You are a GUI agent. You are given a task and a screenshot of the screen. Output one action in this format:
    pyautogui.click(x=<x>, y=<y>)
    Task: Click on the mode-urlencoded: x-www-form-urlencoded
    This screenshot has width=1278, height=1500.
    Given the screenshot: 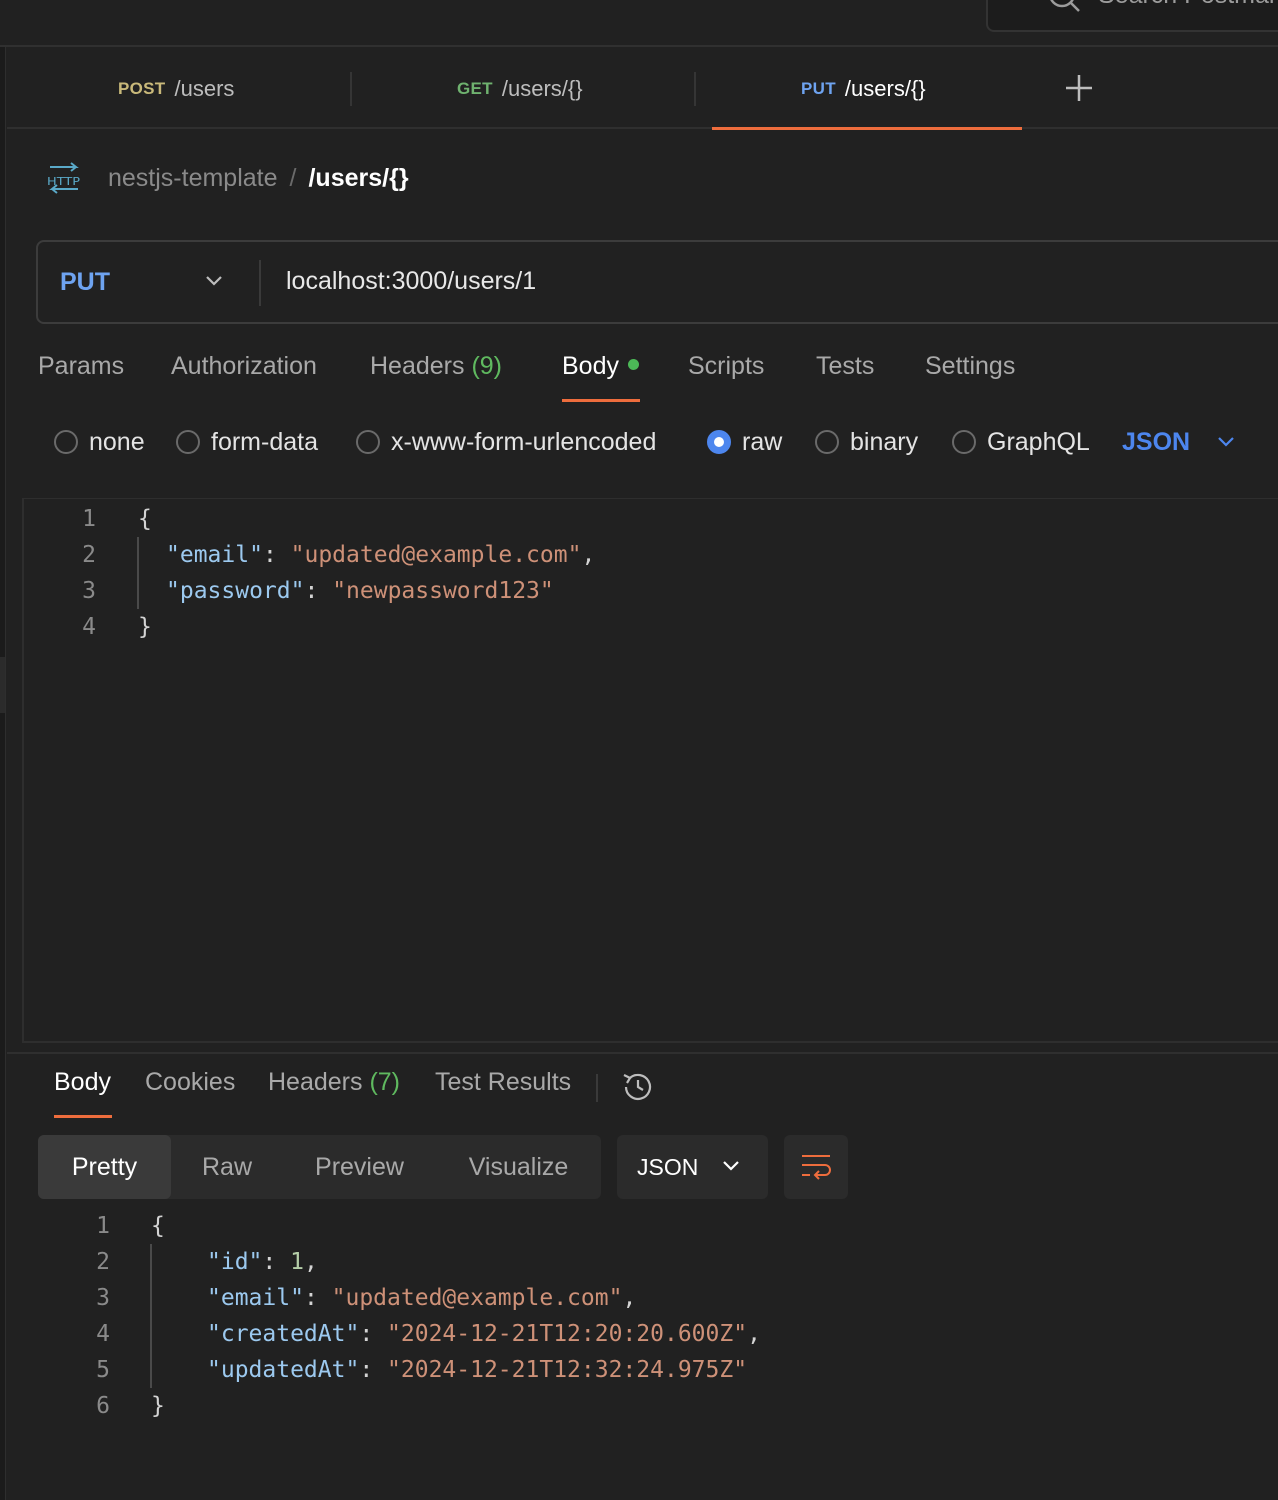 What is the action you would take?
    pyautogui.click(x=506, y=442)
    